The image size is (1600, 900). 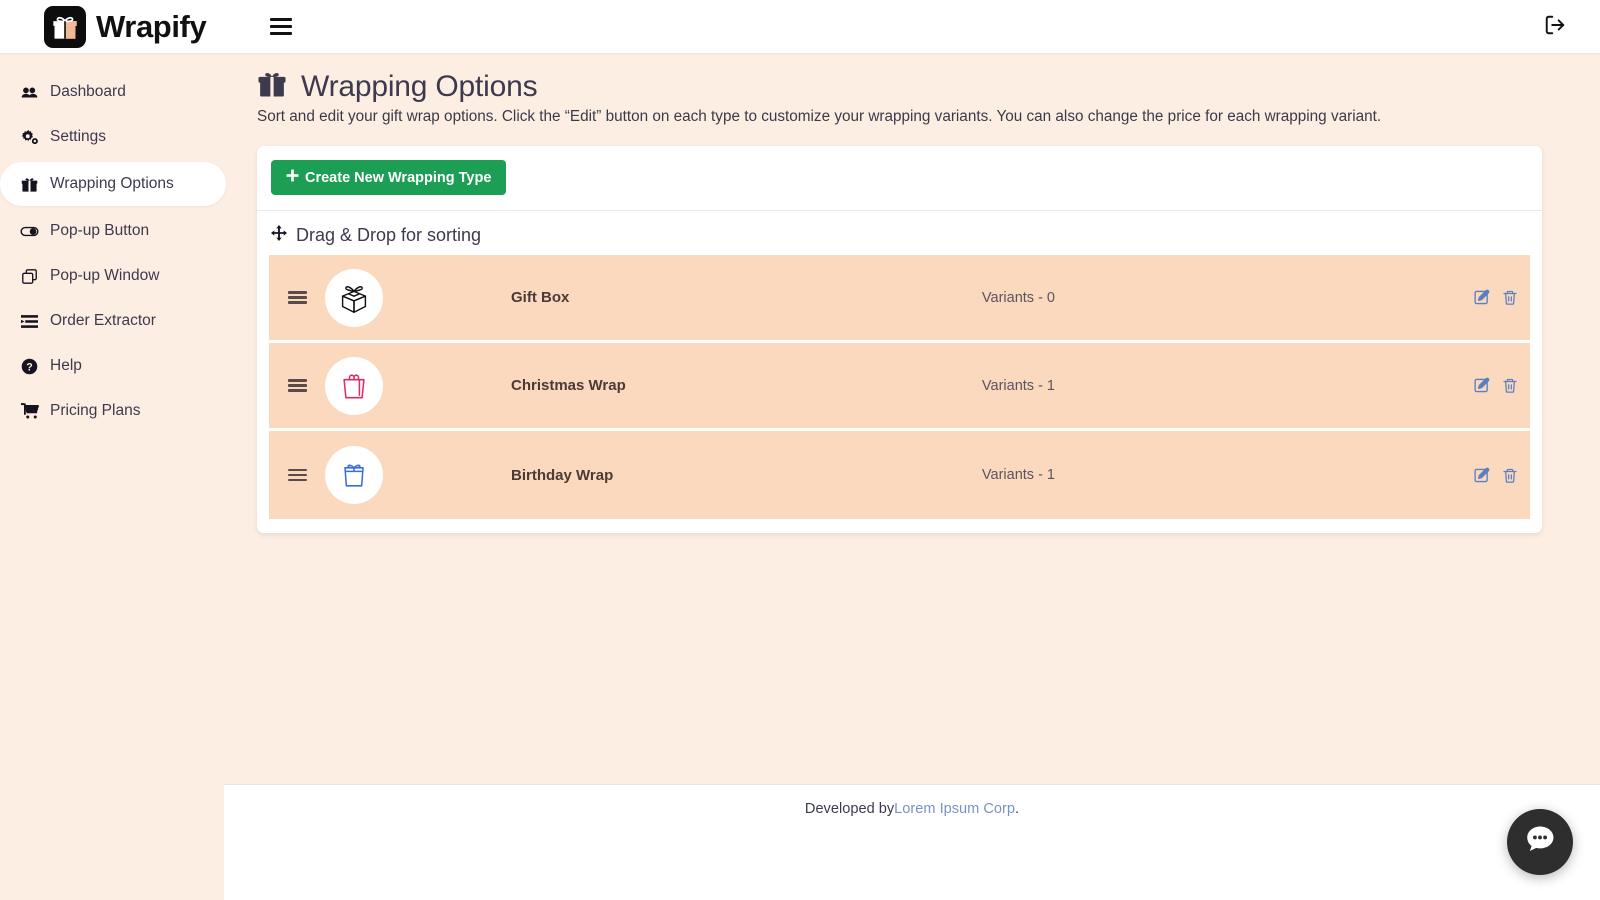 I want to click on wrapping-type-name: Gift Box, so click(x=540, y=297).